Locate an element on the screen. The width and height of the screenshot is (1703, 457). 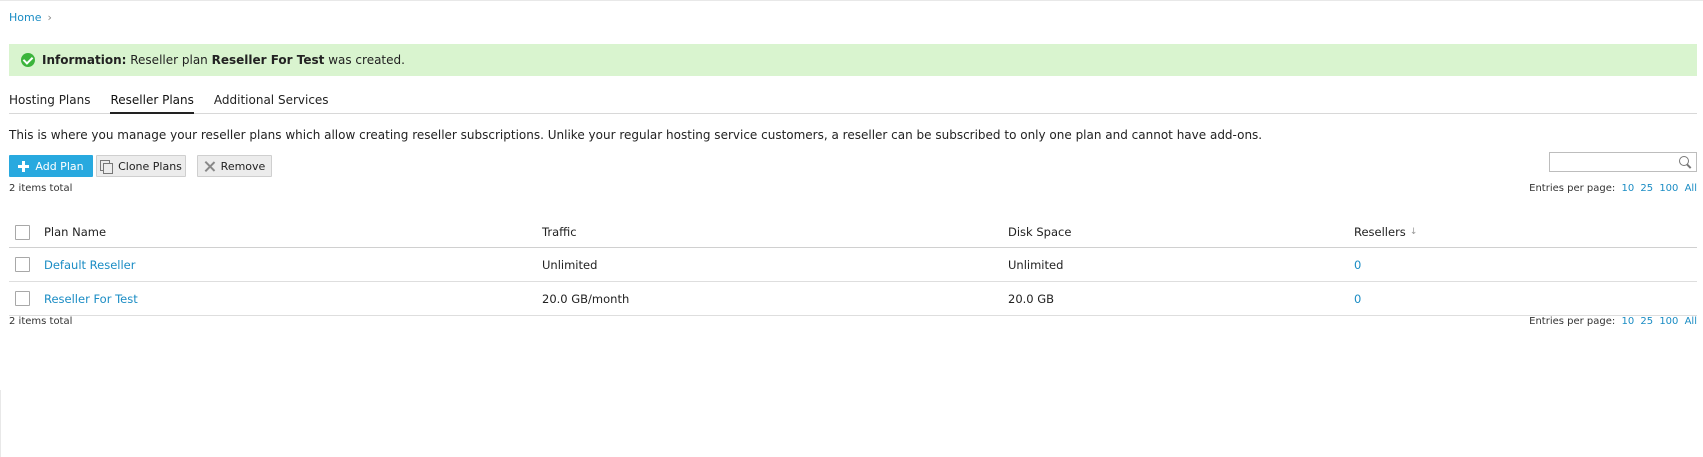
table-row: Default Reseller Unlimited Unlimited 0 is located at coordinates (853, 265).